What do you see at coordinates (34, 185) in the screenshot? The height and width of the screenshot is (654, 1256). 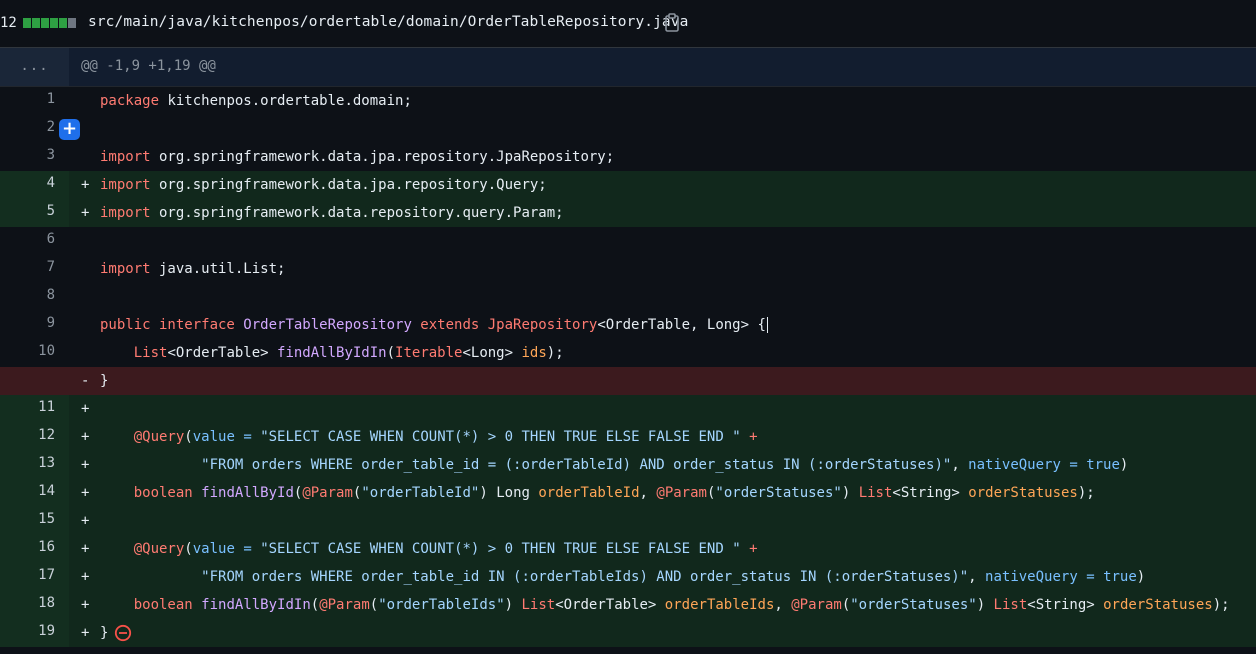 I see `line-number: 4` at bounding box center [34, 185].